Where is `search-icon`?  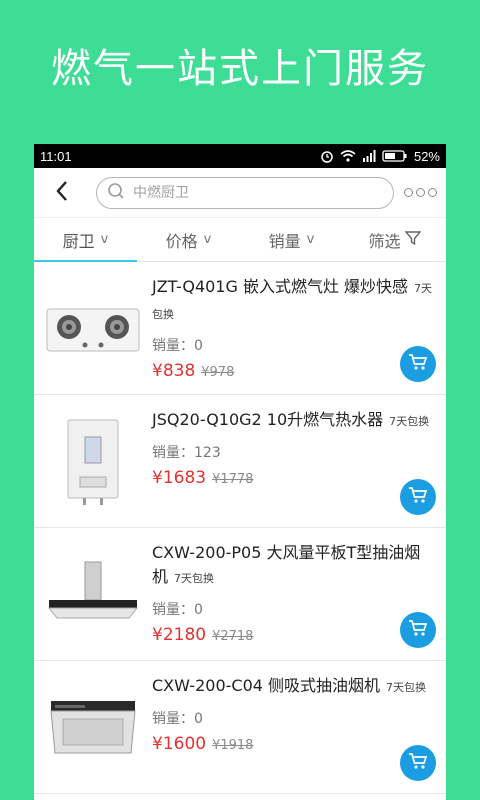 search-icon is located at coordinates (116, 193).